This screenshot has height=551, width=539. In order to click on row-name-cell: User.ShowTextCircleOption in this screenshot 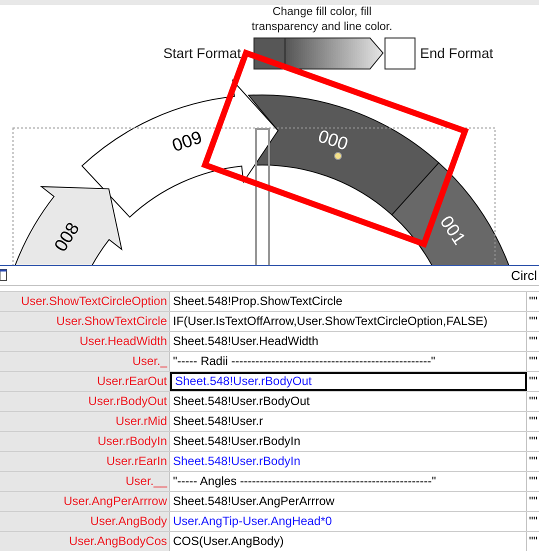, I will do `click(85, 301)`.